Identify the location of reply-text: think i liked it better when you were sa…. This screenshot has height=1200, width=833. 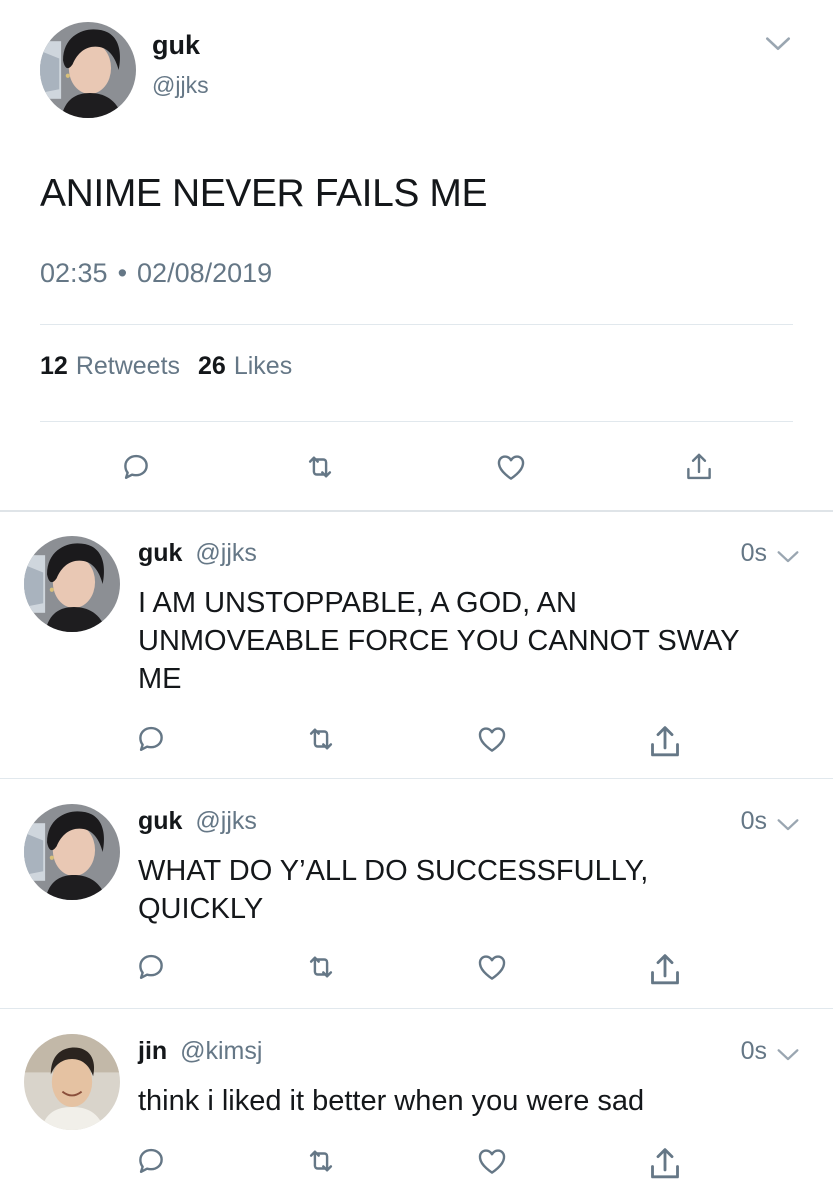
(468, 1101).